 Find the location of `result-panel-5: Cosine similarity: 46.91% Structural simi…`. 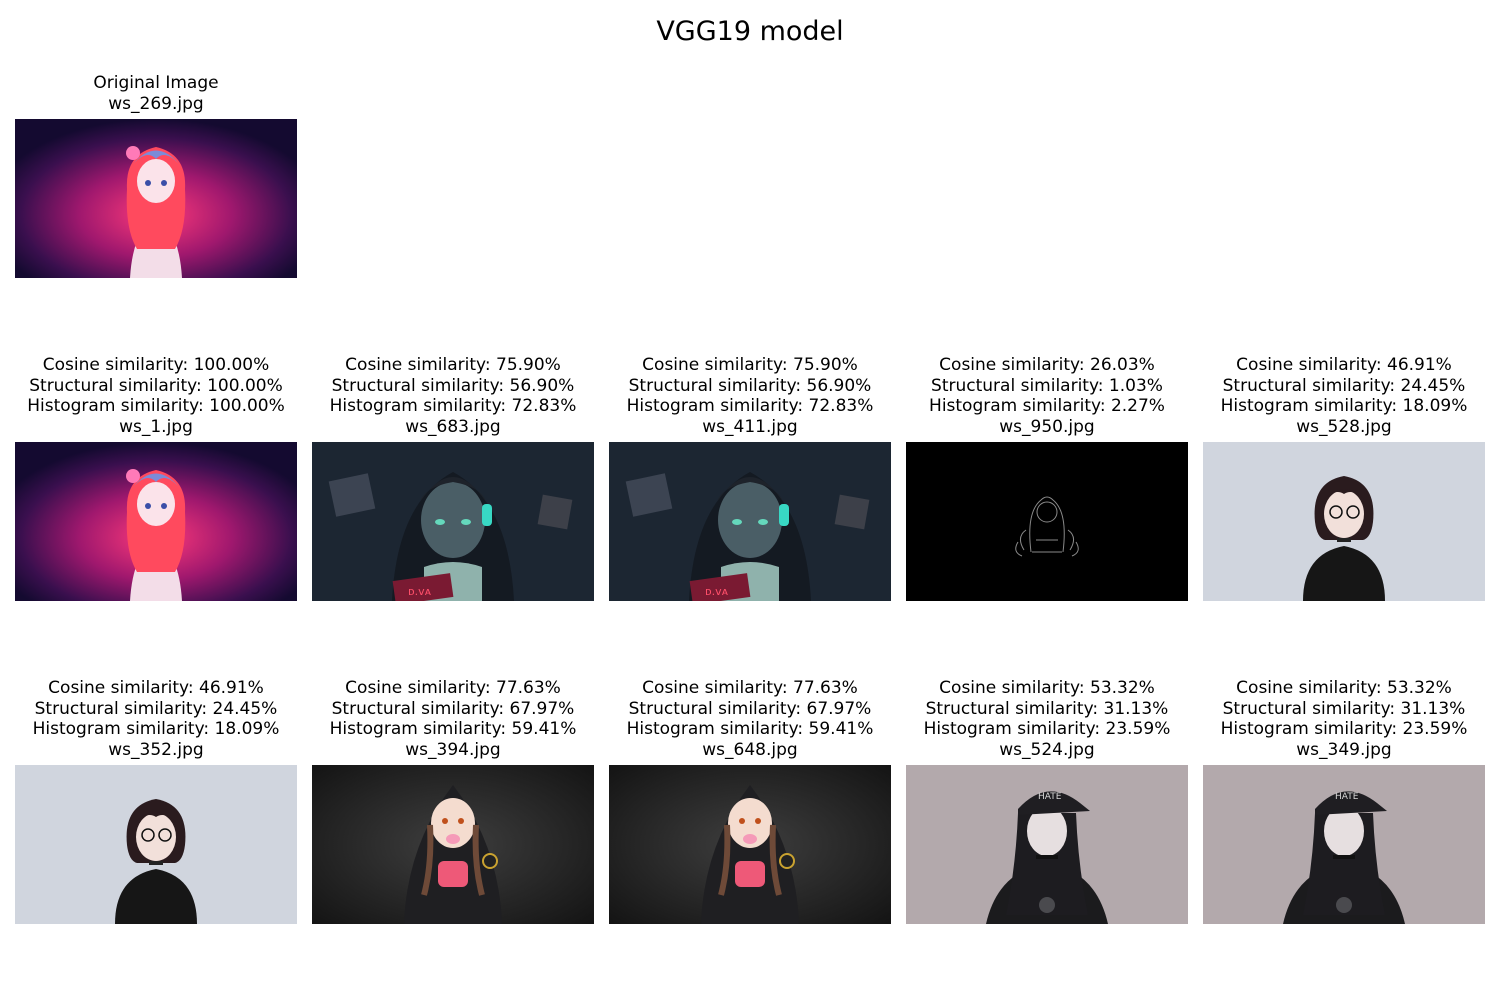

result-panel-5: Cosine similarity: 46.91% Structural simi… is located at coordinates (156, 644).